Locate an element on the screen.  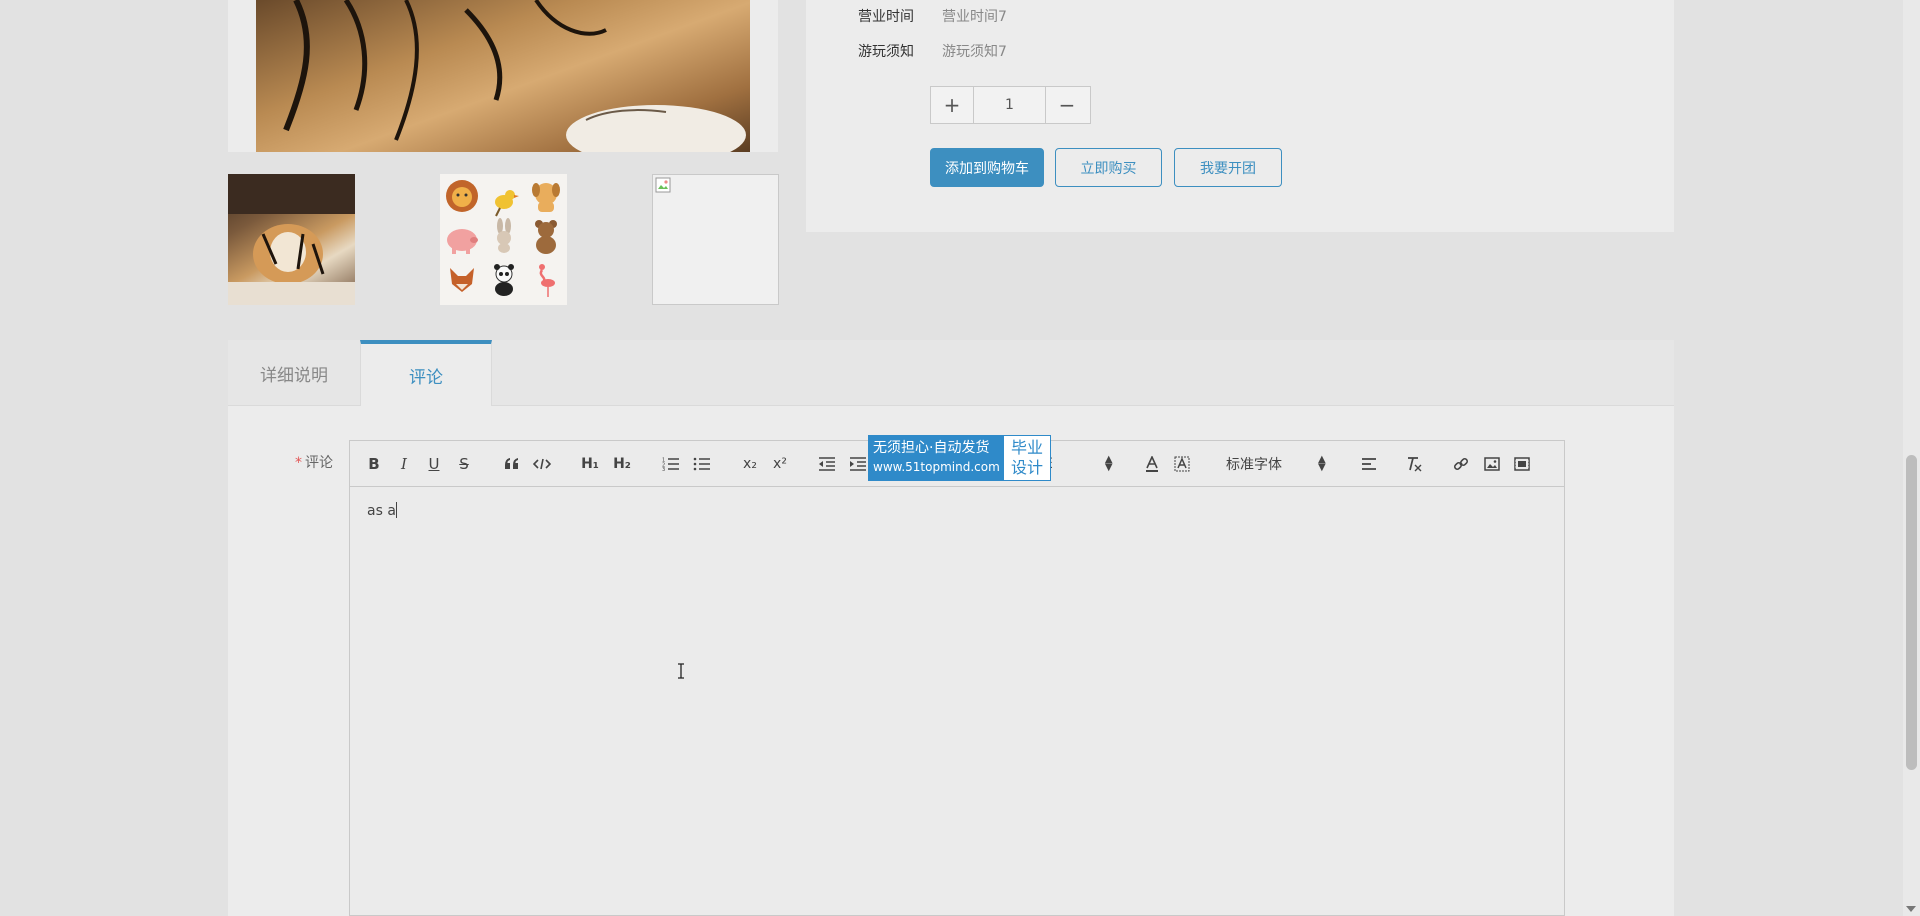
main-product-image is located at coordinates (503, 76).